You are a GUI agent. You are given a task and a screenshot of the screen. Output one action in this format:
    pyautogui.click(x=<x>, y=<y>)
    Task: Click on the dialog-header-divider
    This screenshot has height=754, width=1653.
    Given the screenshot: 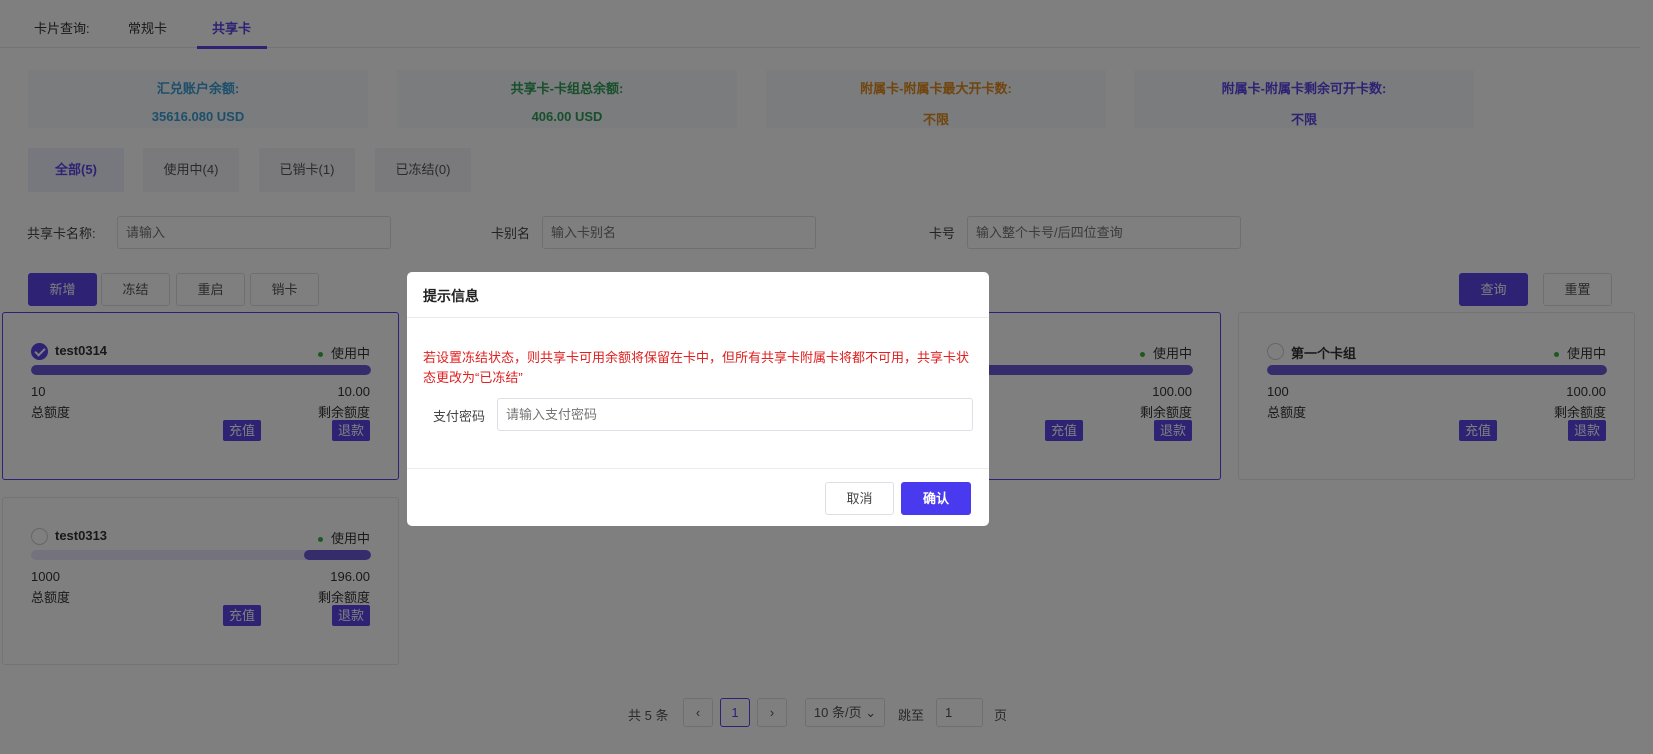 What is the action you would take?
    pyautogui.click(x=698, y=317)
    